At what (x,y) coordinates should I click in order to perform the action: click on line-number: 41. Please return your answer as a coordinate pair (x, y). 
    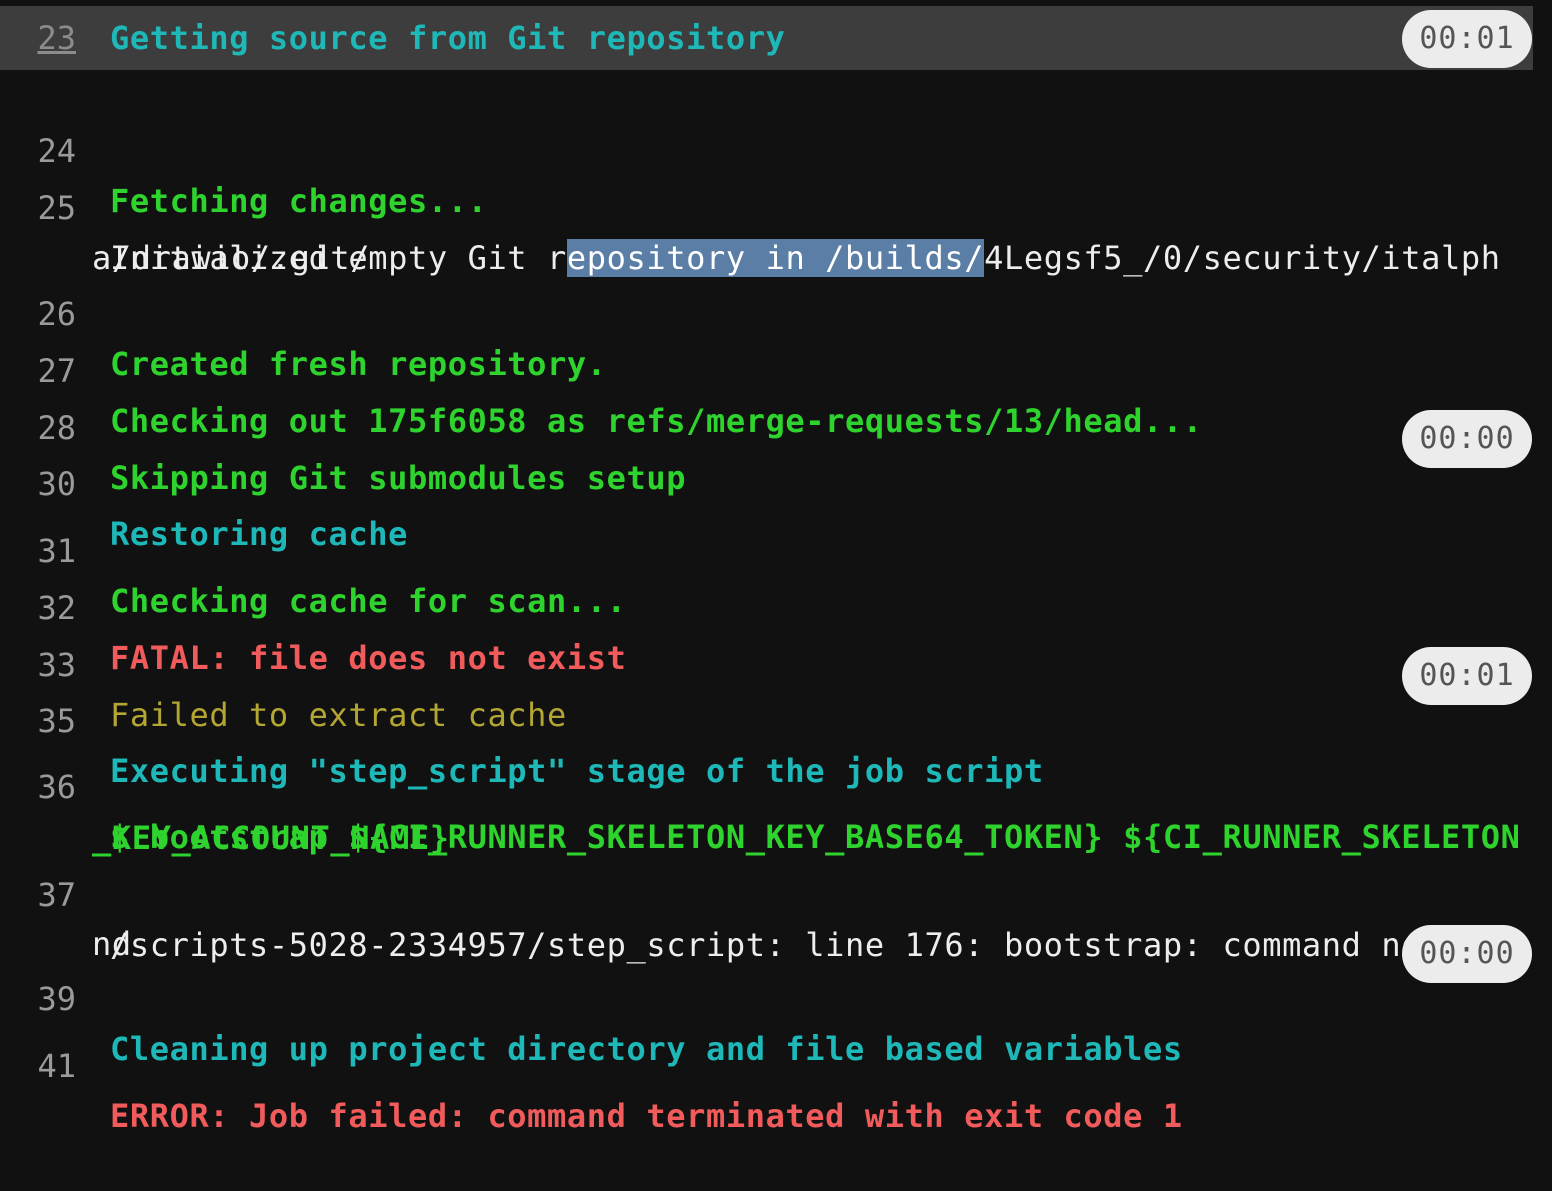
    Looking at the image, I should click on (53, 1066).